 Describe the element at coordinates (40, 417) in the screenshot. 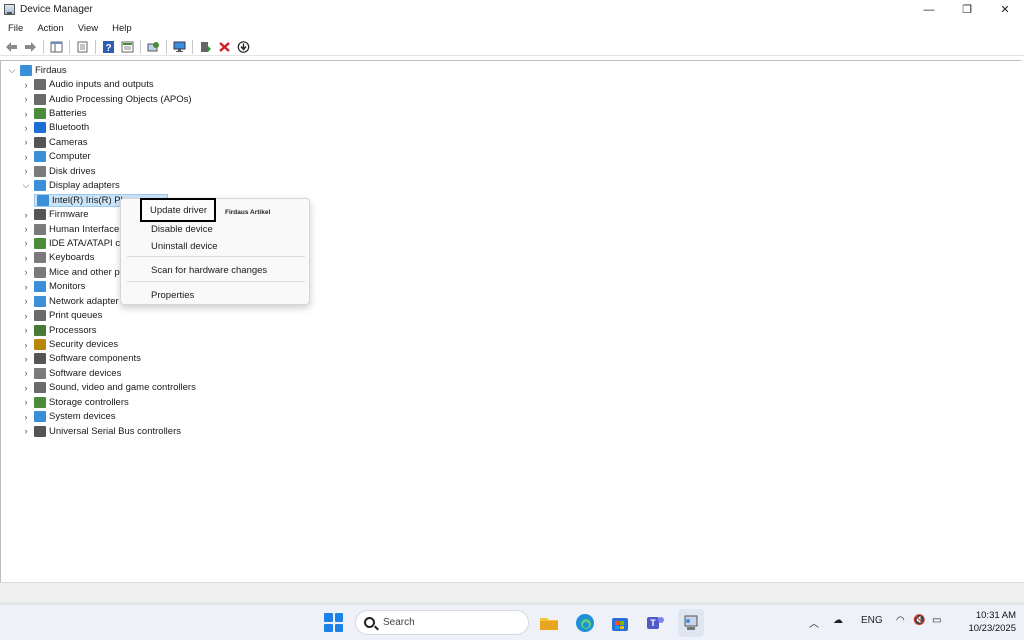

I see `system-device-icon` at that location.